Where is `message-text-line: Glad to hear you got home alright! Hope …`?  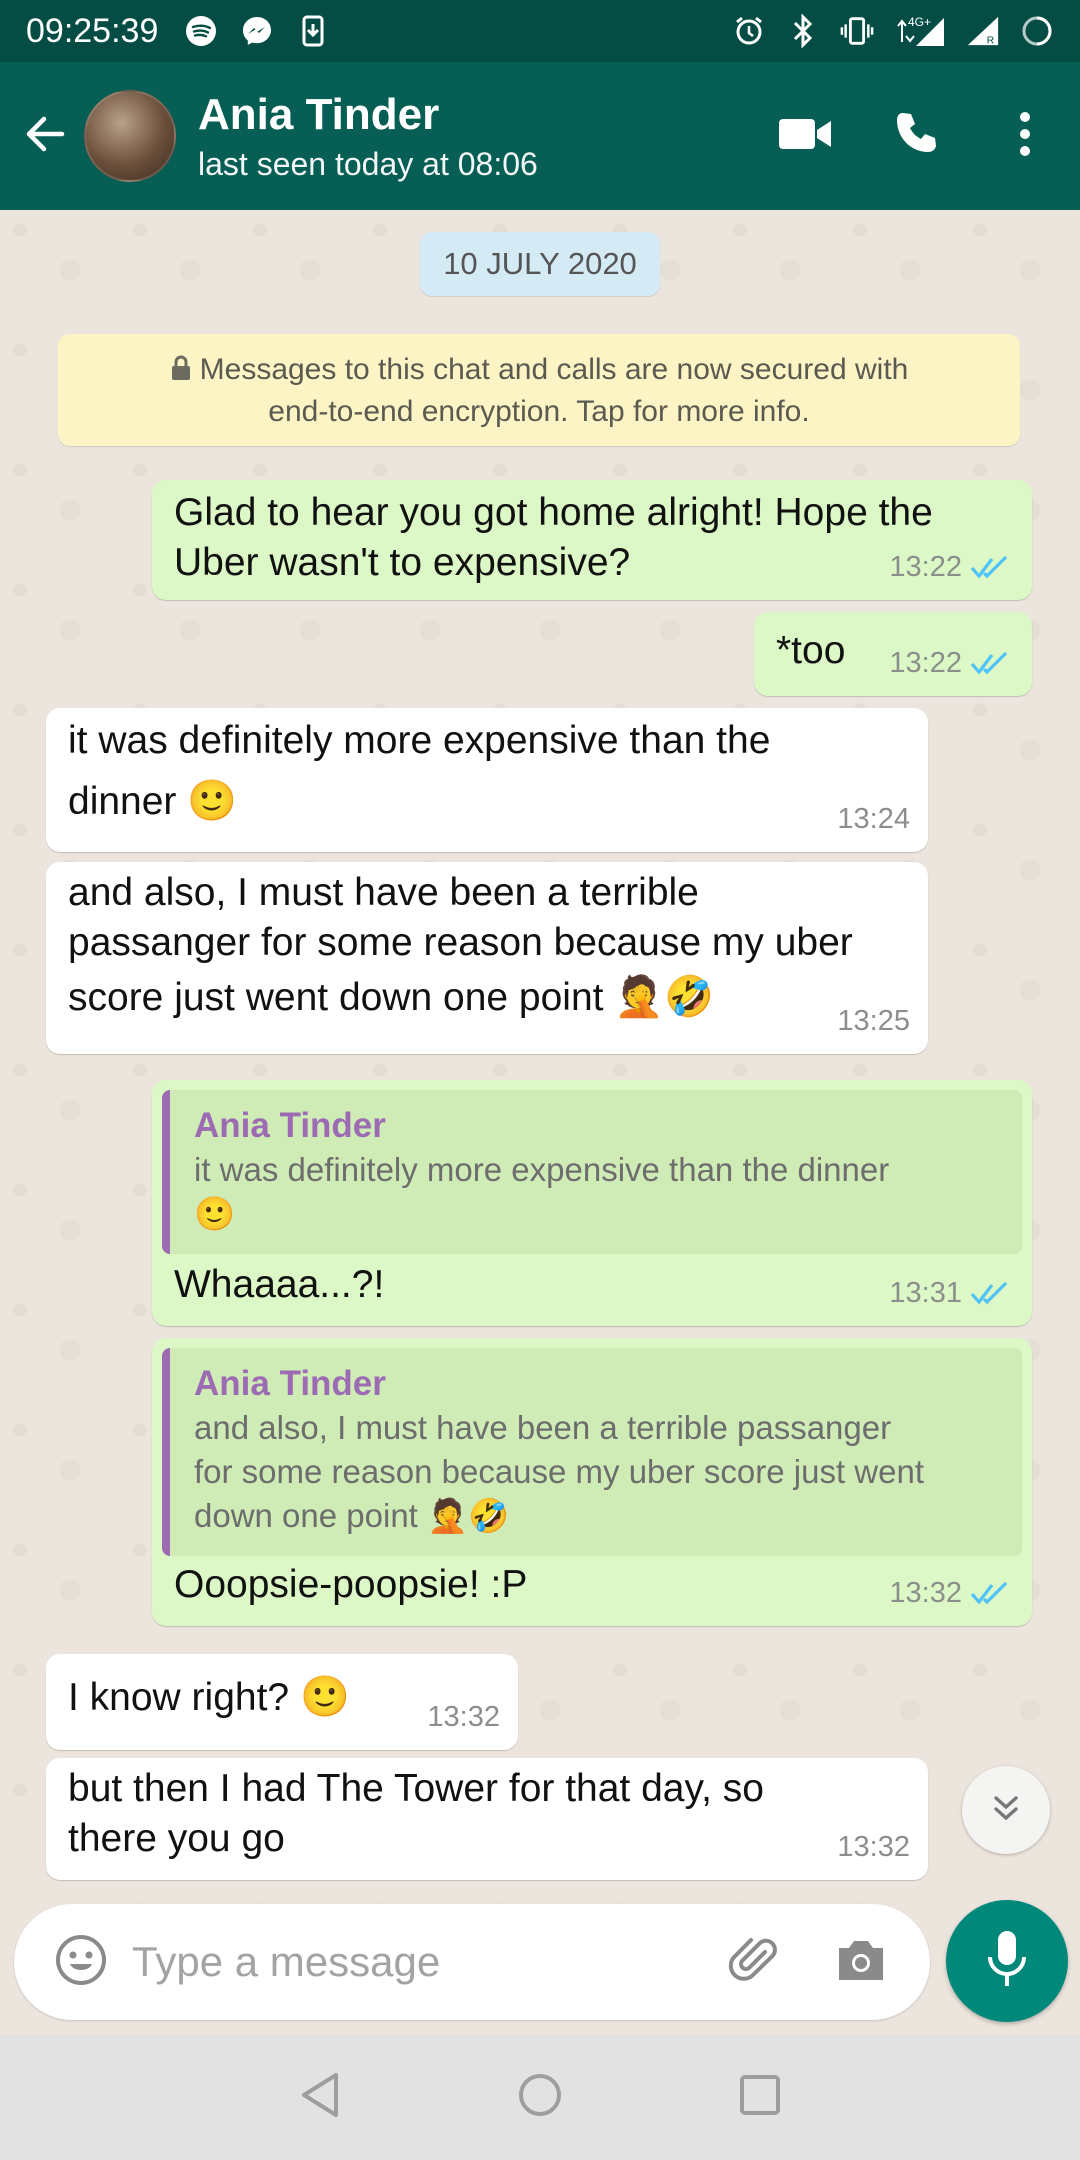
message-text-line: Glad to hear you got home alright! Hope … is located at coordinates (553, 512).